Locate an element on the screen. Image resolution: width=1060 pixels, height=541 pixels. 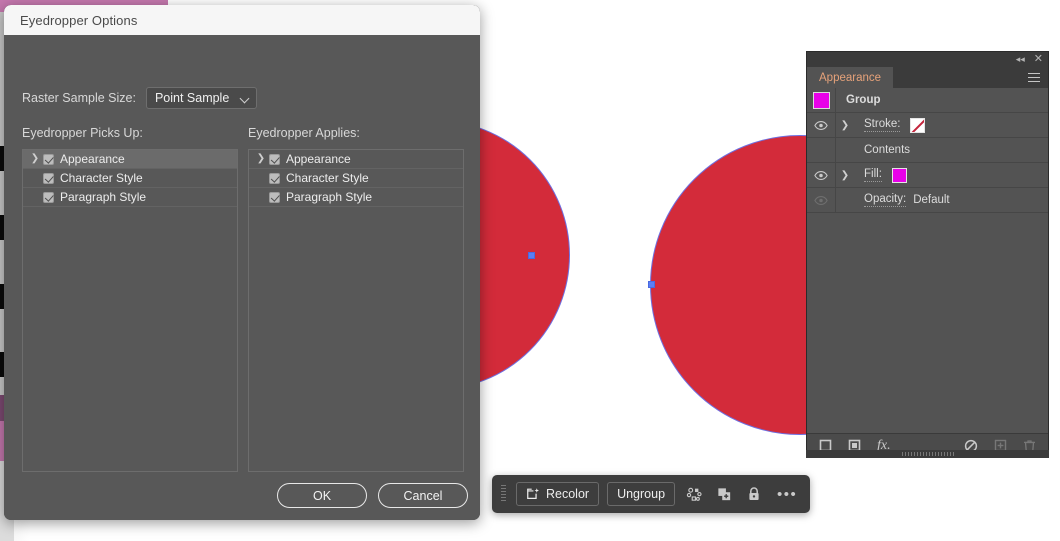
appearance-row-label: Contents is located at coordinates (887, 150).